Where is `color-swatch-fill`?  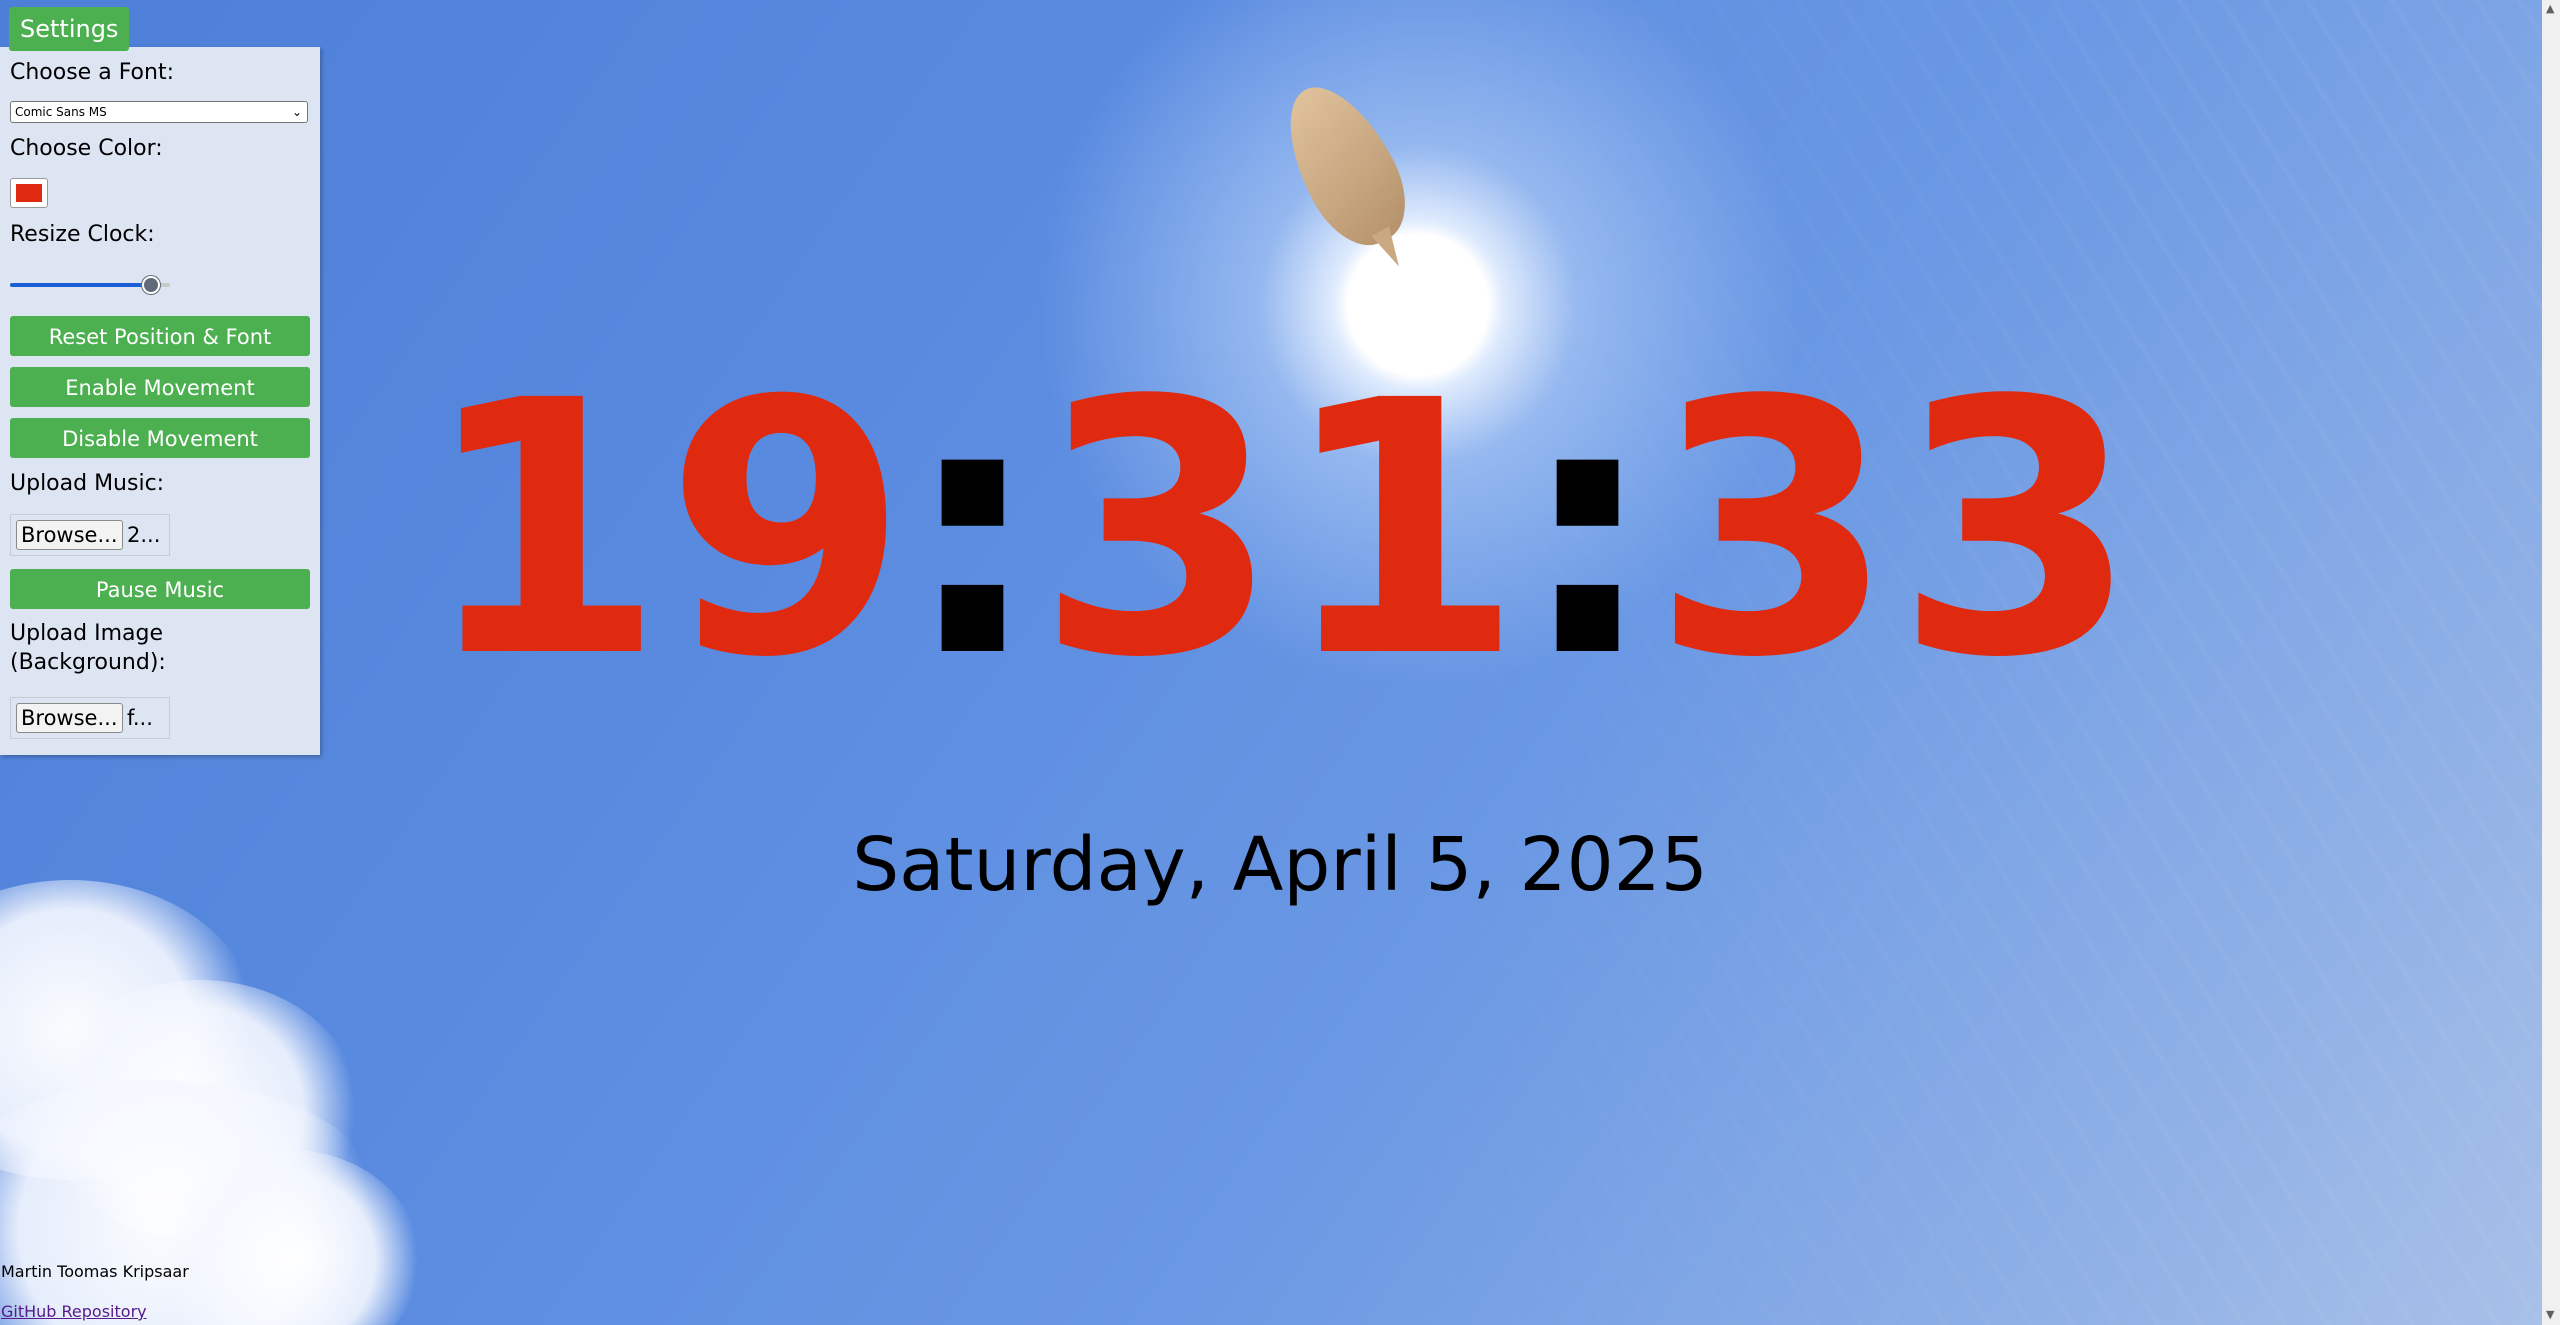 color-swatch-fill is located at coordinates (29, 193).